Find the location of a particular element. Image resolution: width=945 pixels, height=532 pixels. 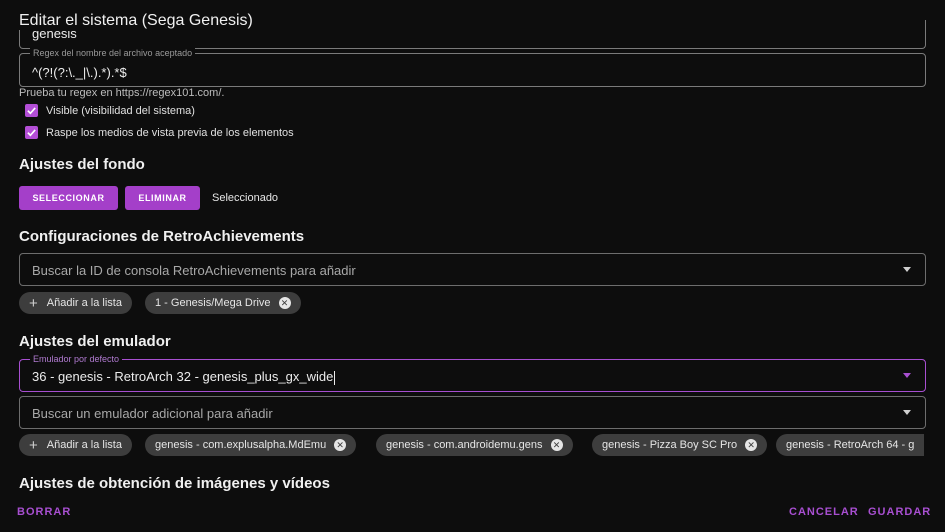

visible-checkbox-label: Visible (visibilidad del sistema) is located at coordinates (120, 110).